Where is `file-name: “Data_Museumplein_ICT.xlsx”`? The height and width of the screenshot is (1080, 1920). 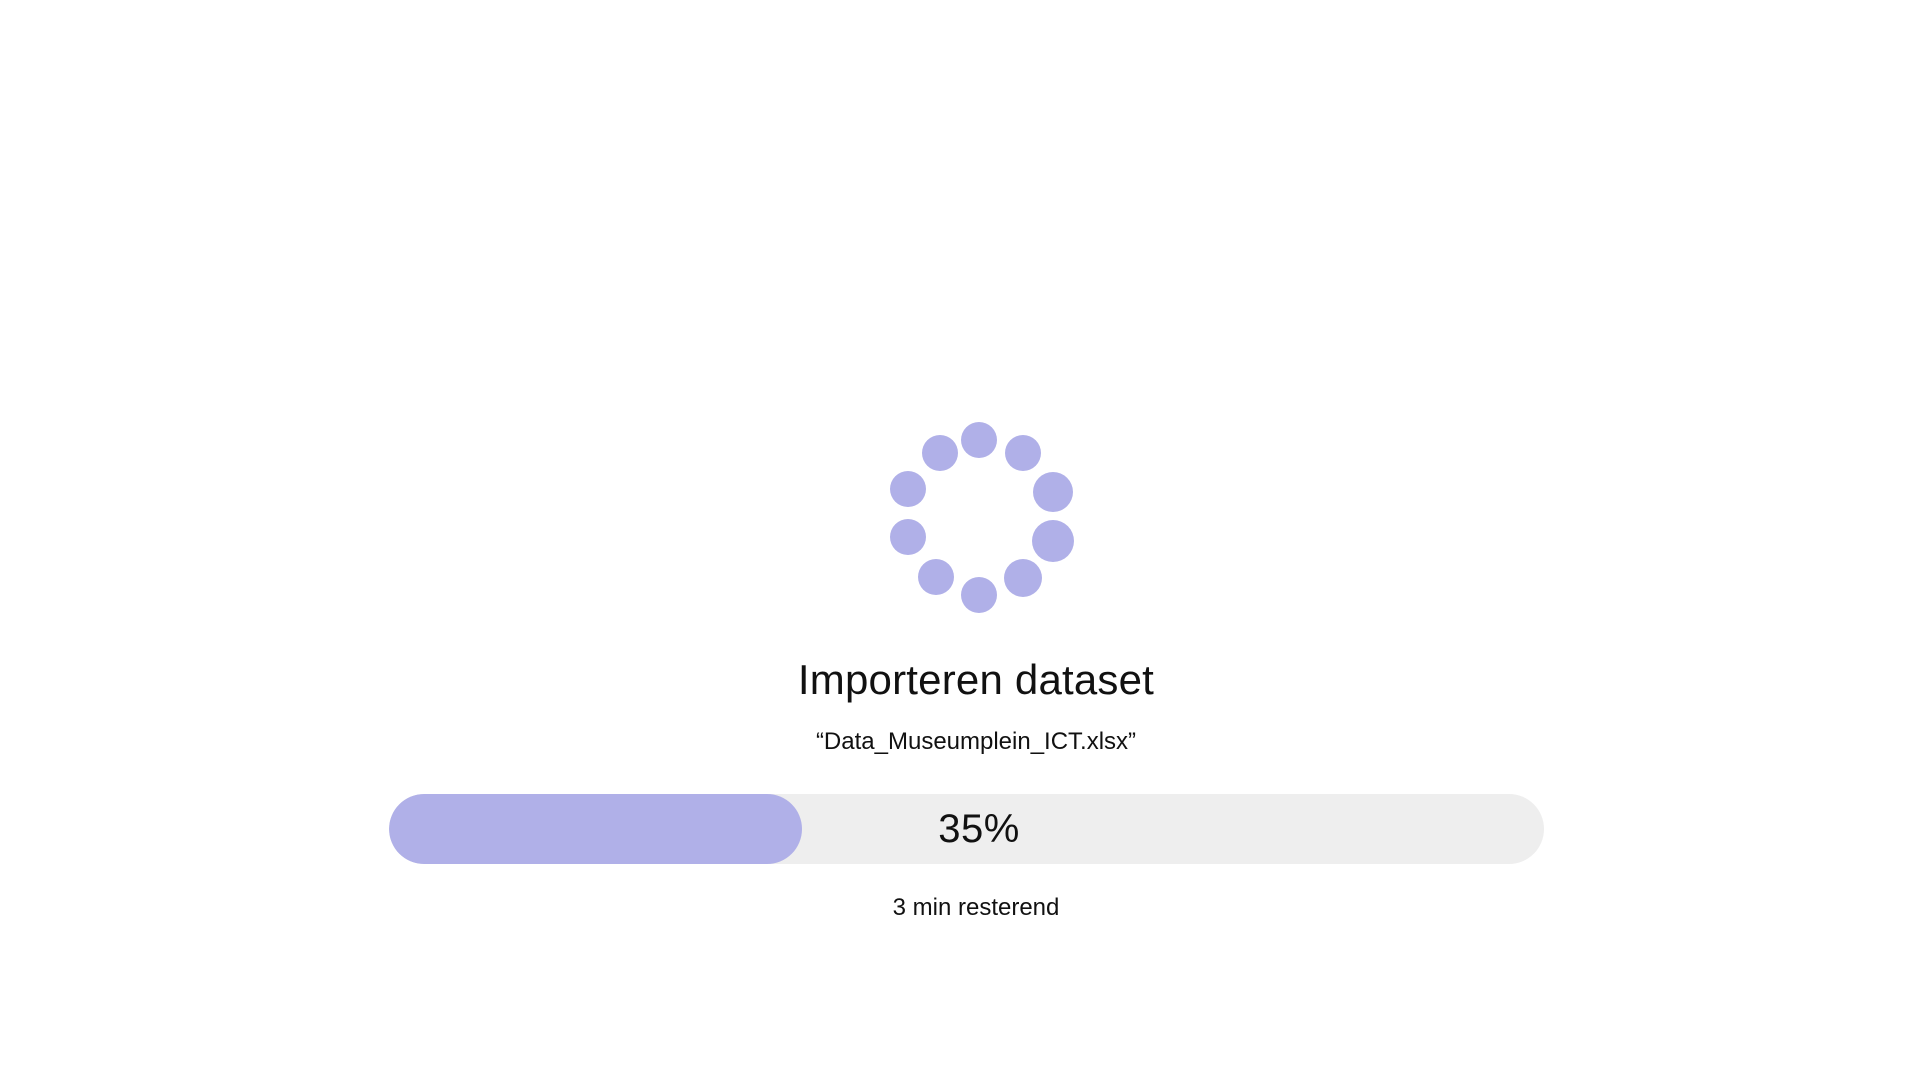 file-name: “Data_Museumplein_ICT.xlsx” is located at coordinates (976, 741).